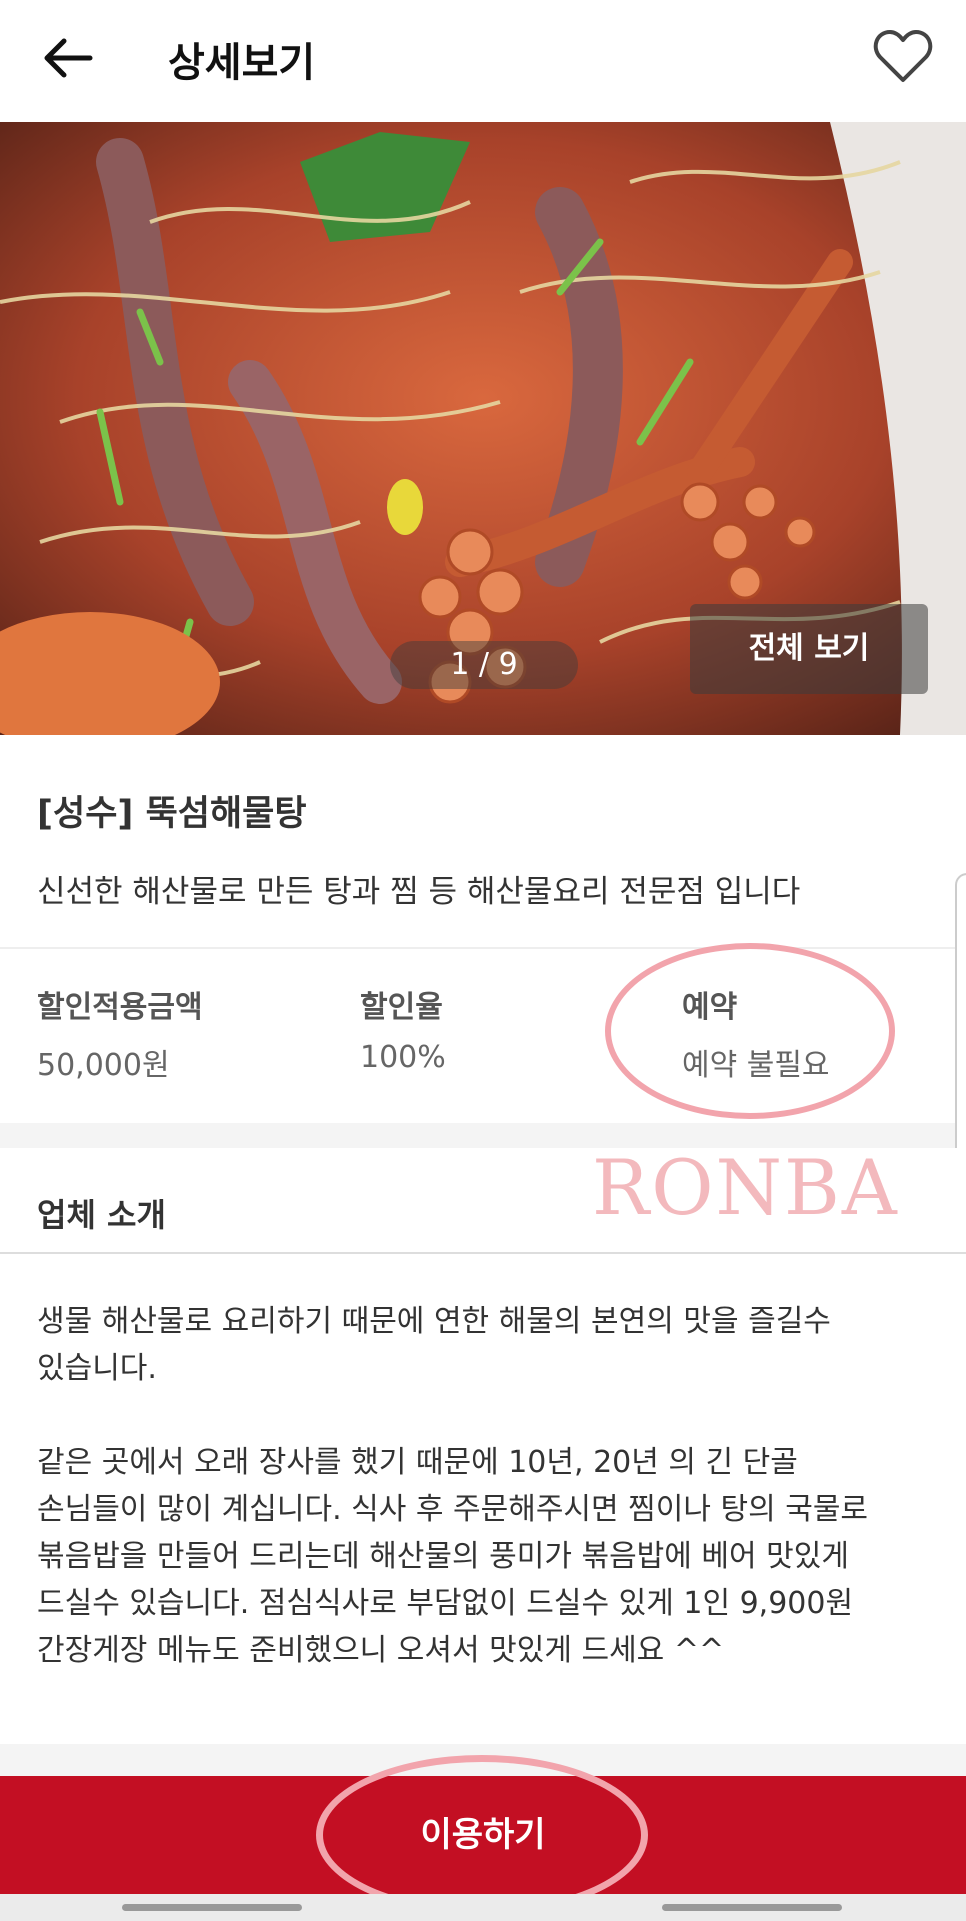 The width and height of the screenshot is (966, 1921). Describe the element at coordinates (756, 1033) in the screenshot. I see `reservation-stat: 예약 예약 불필요` at that location.